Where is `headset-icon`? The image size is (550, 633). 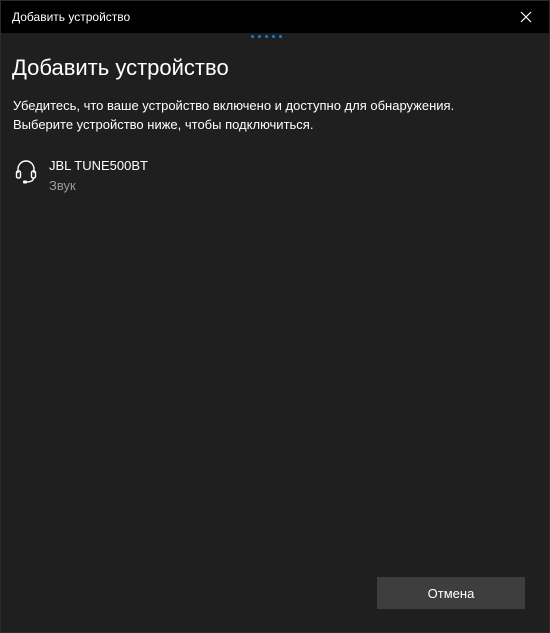 headset-icon is located at coordinates (26, 172).